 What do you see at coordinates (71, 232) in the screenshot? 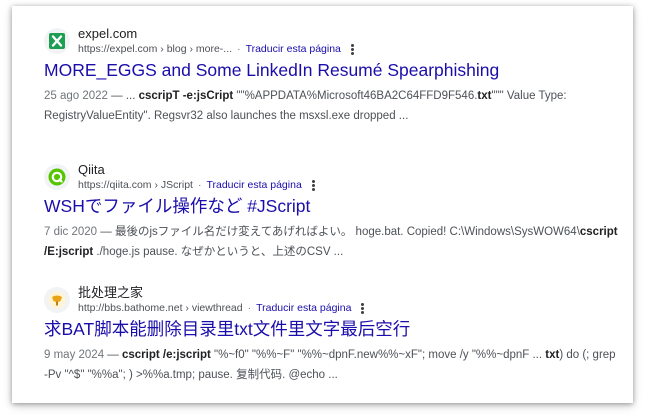
I see `result-date: 7 dic 2020` at bounding box center [71, 232].